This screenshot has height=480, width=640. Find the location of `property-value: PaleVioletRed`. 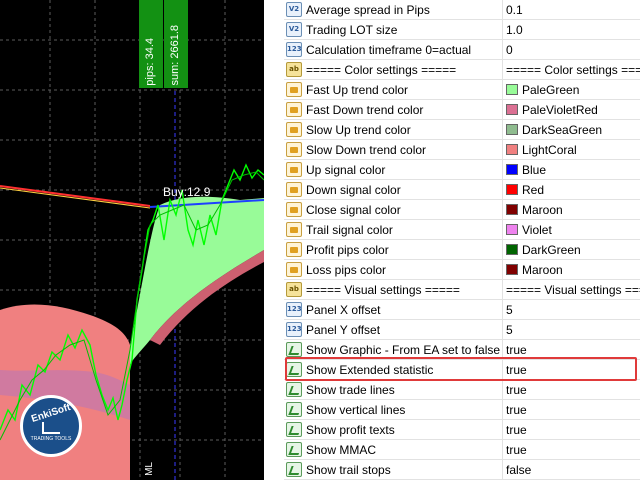

property-value: PaleVioletRed is located at coordinates (560, 110).